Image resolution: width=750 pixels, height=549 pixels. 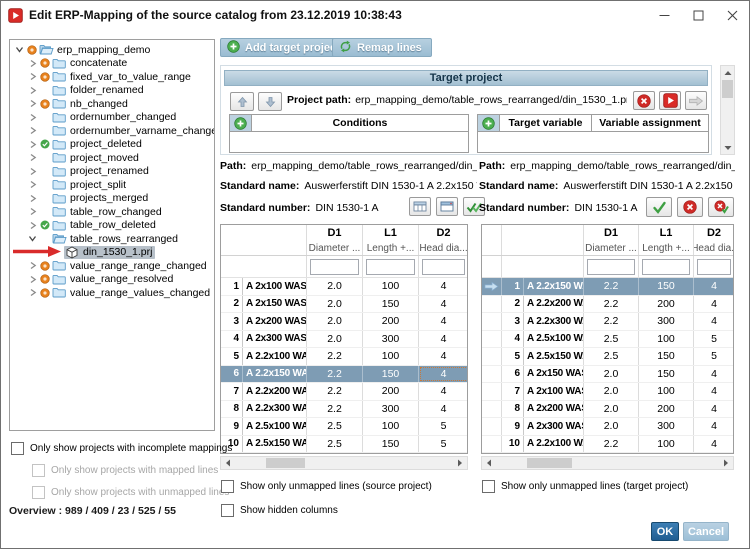 What do you see at coordinates (607, 287) in the screenshot?
I see `table-row: 1A 2.2x150 WAS2.21504` at bounding box center [607, 287].